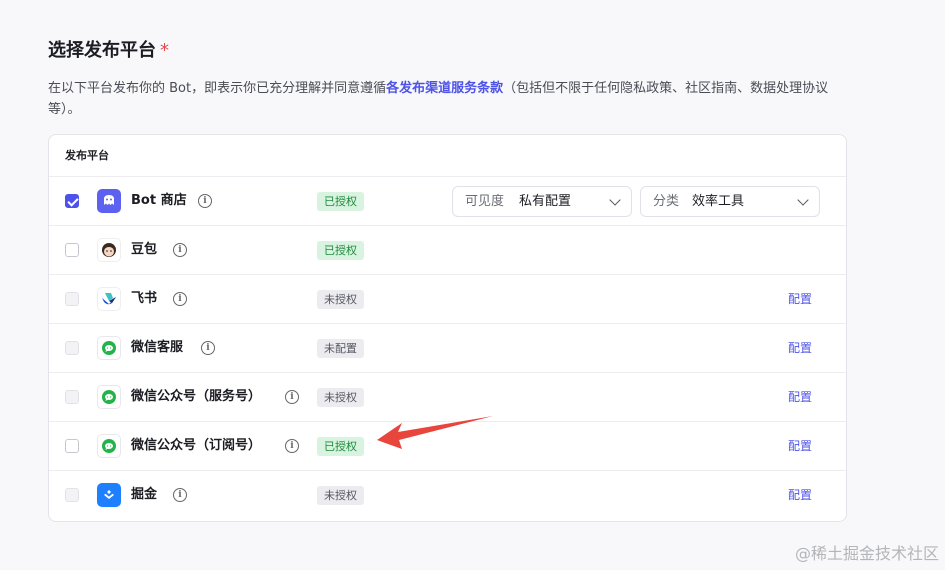 The width and height of the screenshot is (945, 570). What do you see at coordinates (485, 201) in the screenshot?
I see `visibility-label: 可见度` at bounding box center [485, 201].